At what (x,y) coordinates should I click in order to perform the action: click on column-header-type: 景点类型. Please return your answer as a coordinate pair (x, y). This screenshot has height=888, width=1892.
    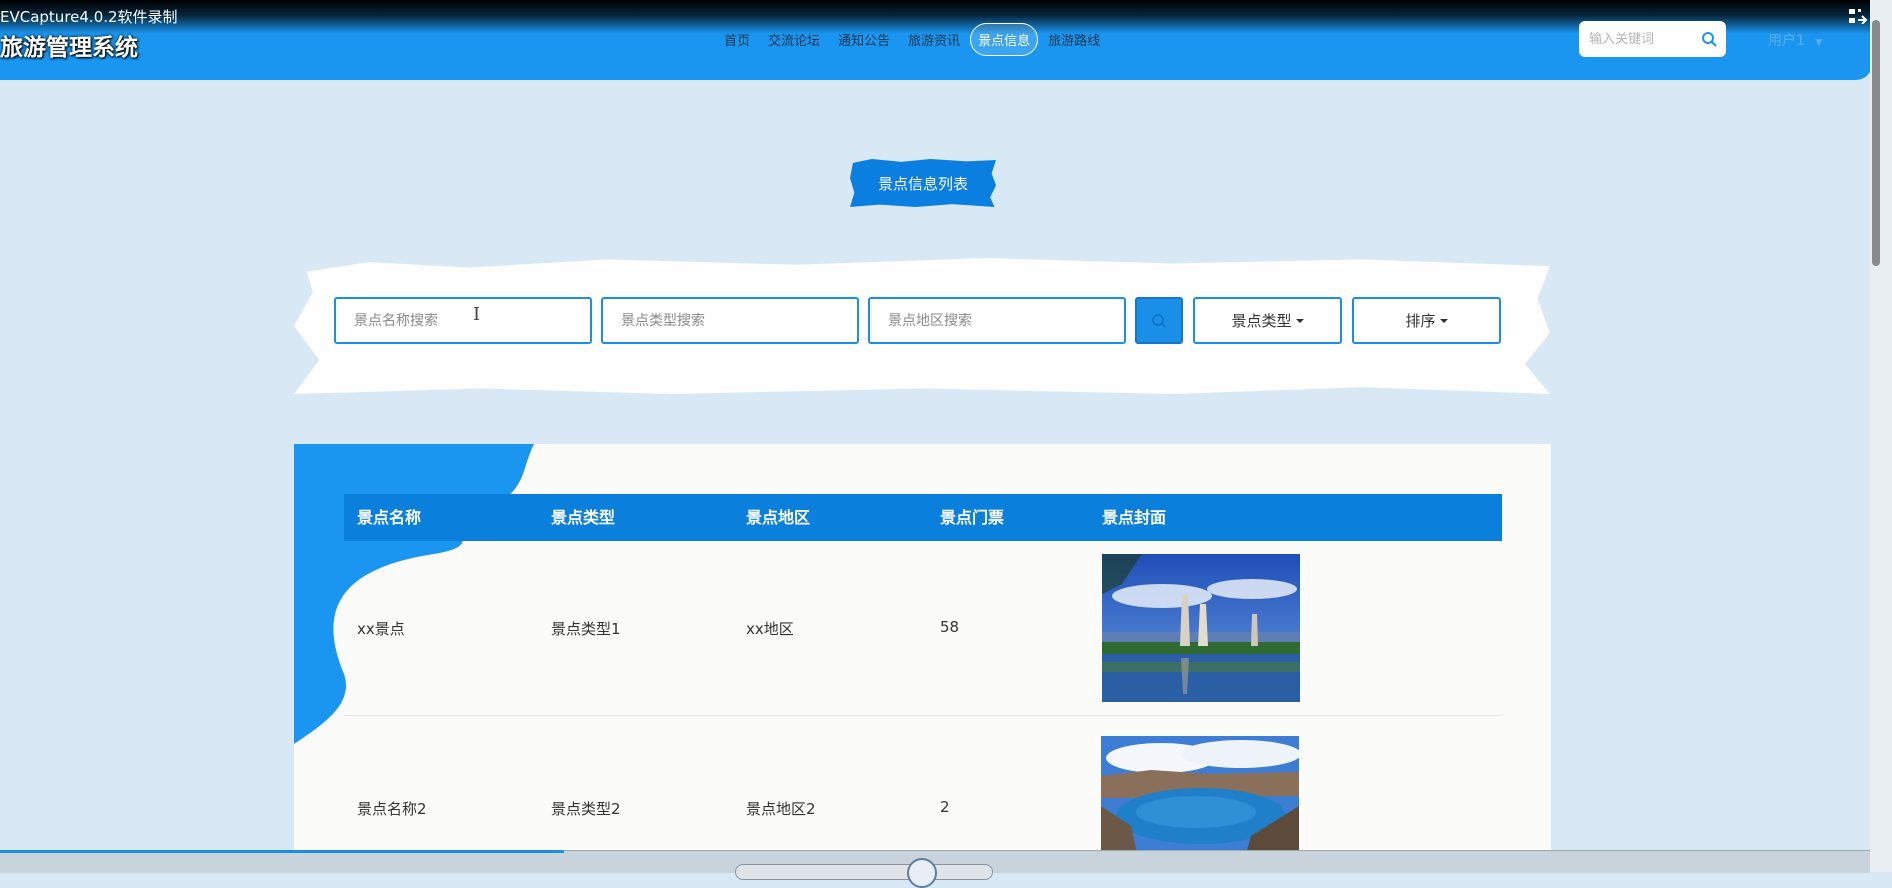
    Looking at the image, I should click on (583, 517).